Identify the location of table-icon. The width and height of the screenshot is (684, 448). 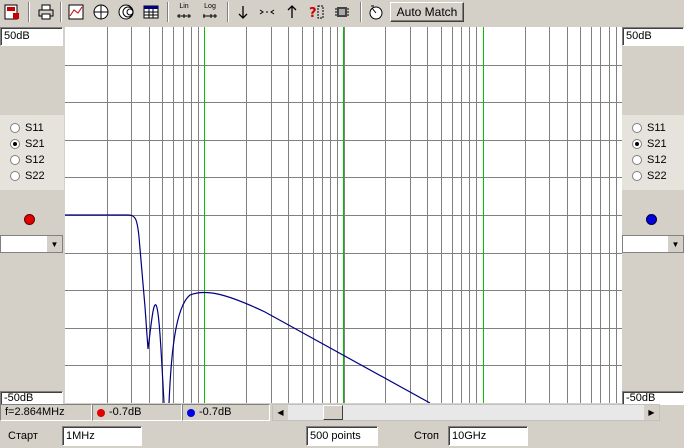
(151, 12).